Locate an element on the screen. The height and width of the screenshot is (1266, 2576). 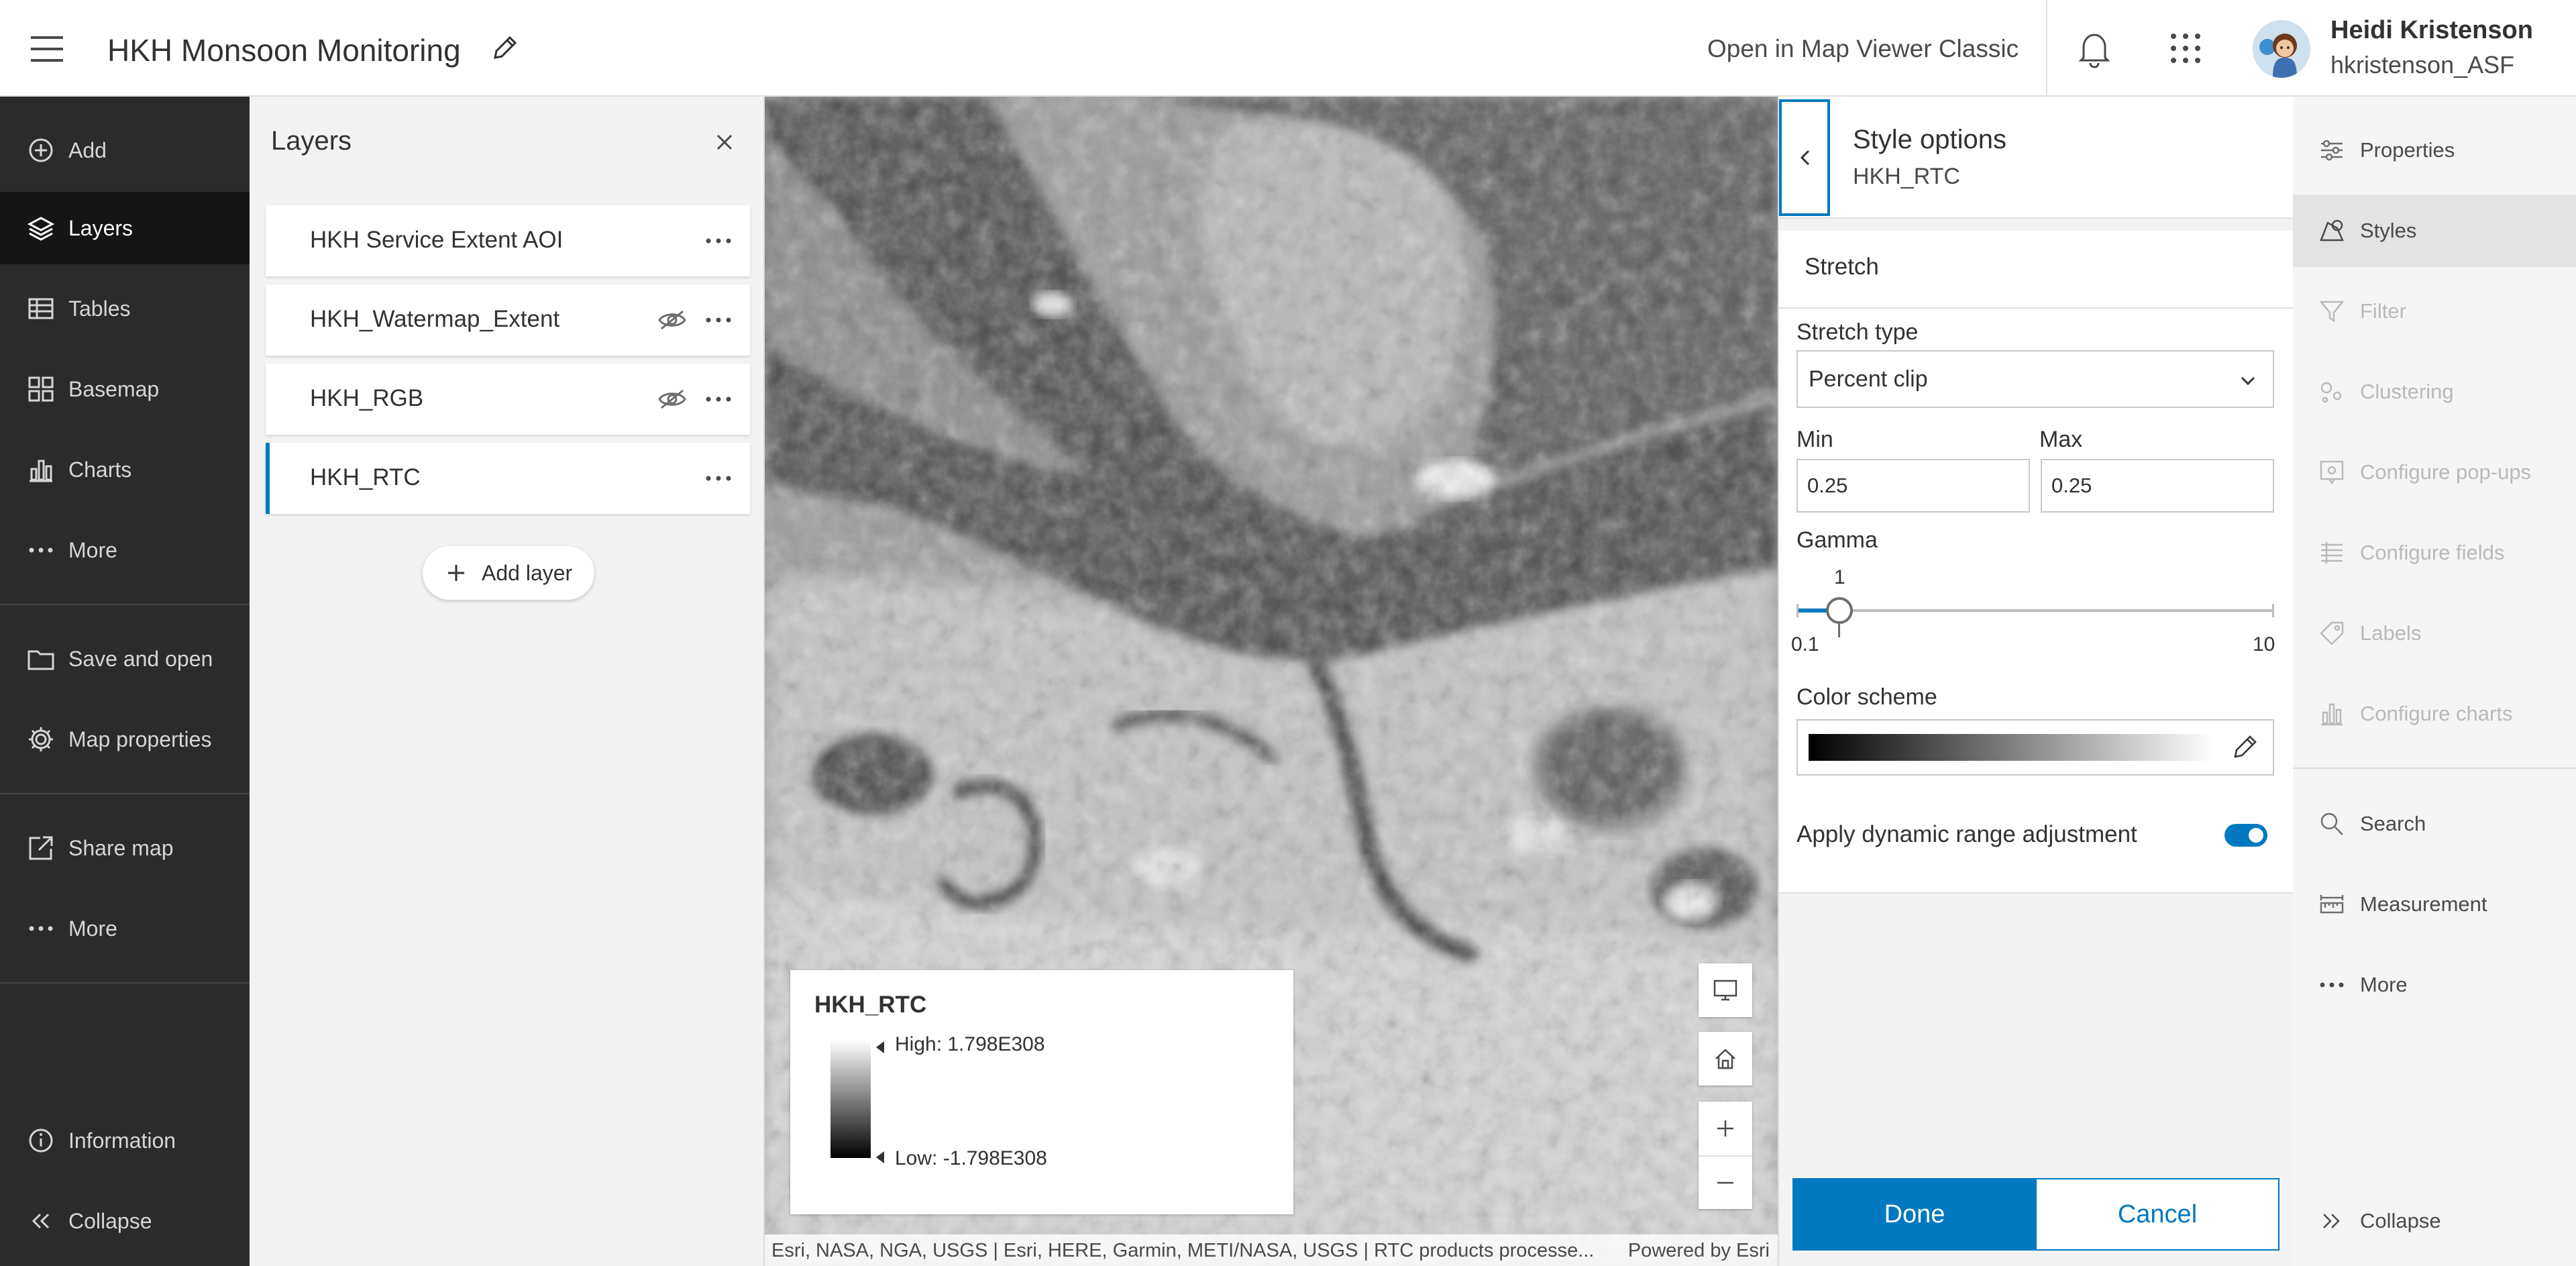
stretch-type-label: Stretch type is located at coordinates (1857, 332).